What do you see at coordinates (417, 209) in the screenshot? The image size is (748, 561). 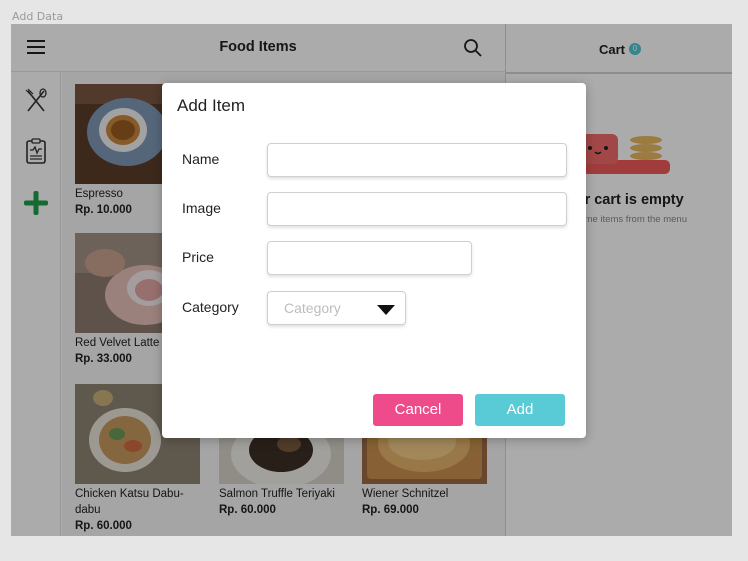 I see `image-input` at bounding box center [417, 209].